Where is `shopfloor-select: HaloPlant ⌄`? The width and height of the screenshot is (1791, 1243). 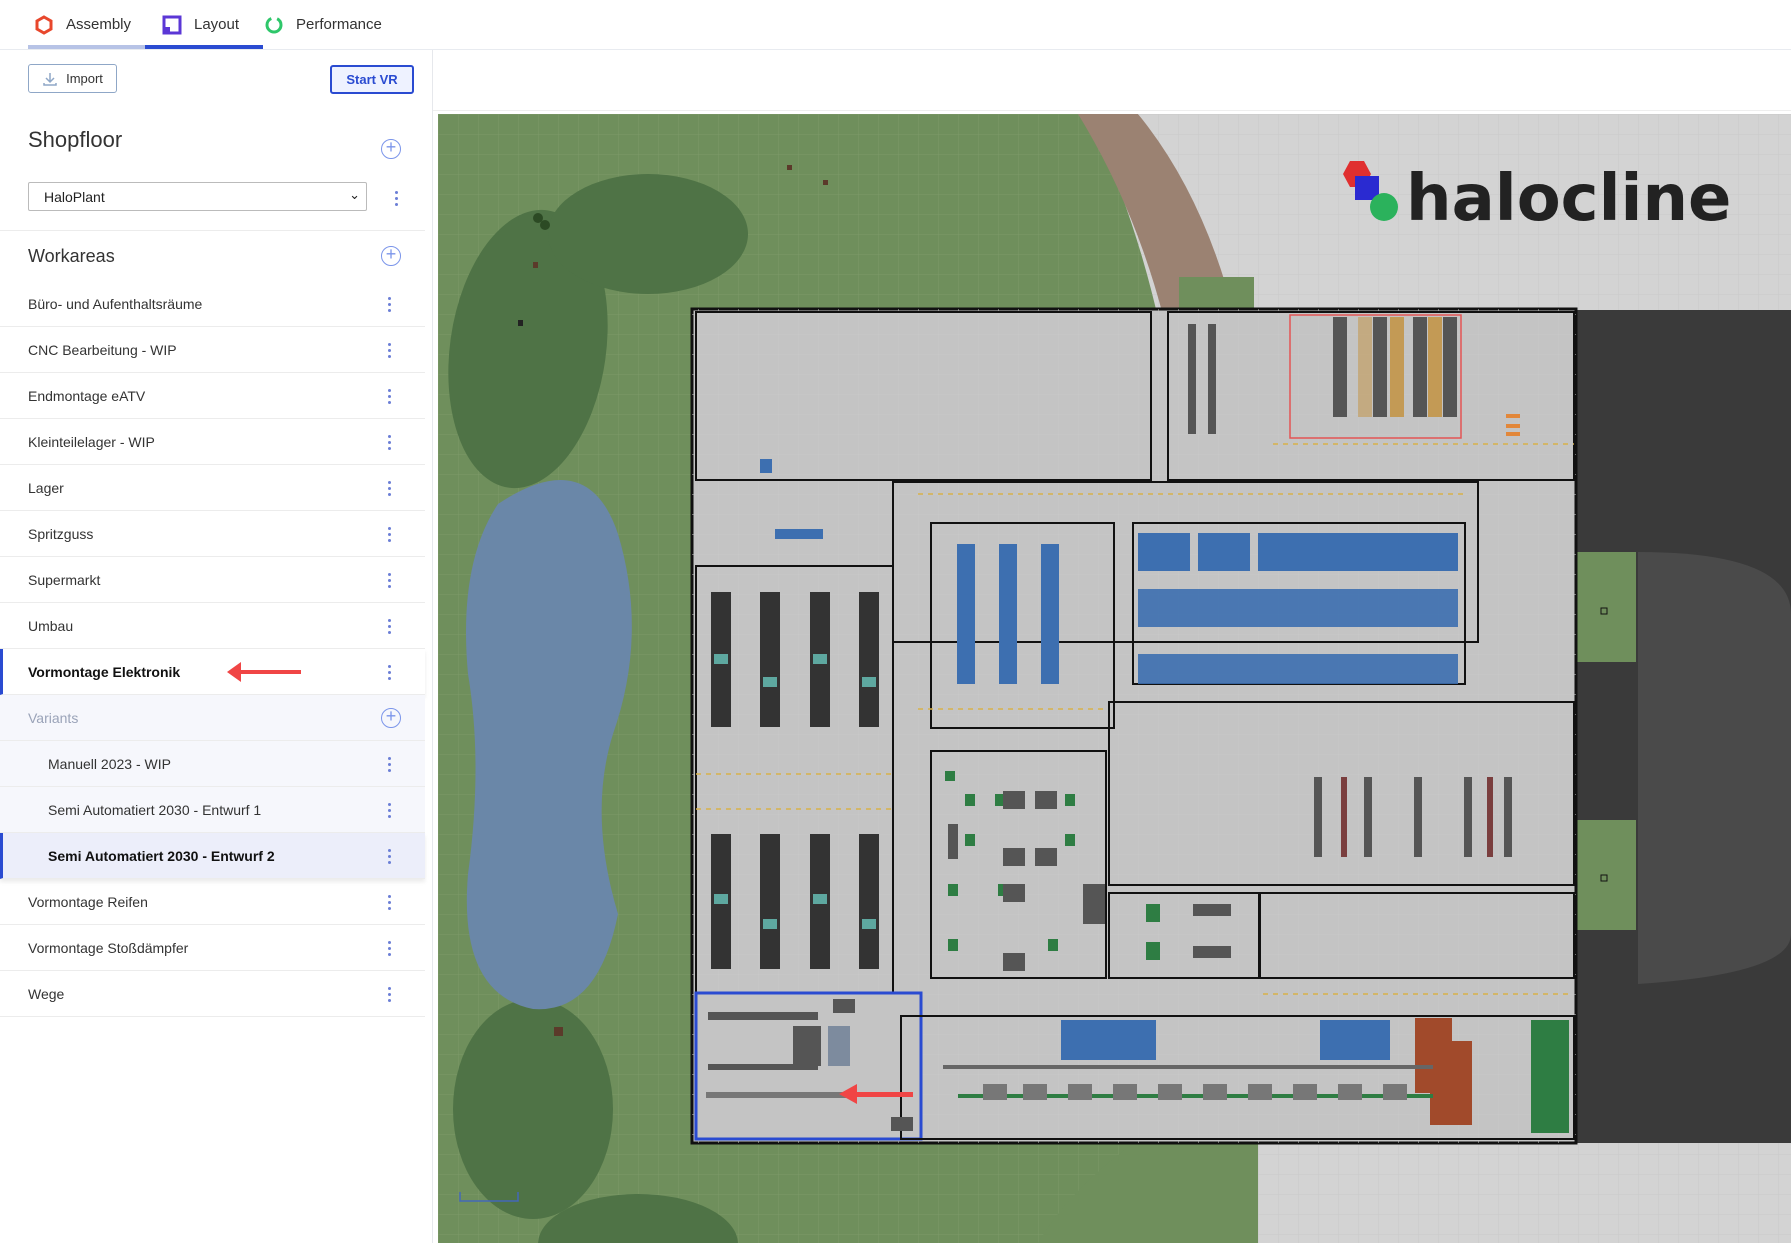
shopfloor-select: HaloPlant ⌄ is located at coordinates (197, 196).